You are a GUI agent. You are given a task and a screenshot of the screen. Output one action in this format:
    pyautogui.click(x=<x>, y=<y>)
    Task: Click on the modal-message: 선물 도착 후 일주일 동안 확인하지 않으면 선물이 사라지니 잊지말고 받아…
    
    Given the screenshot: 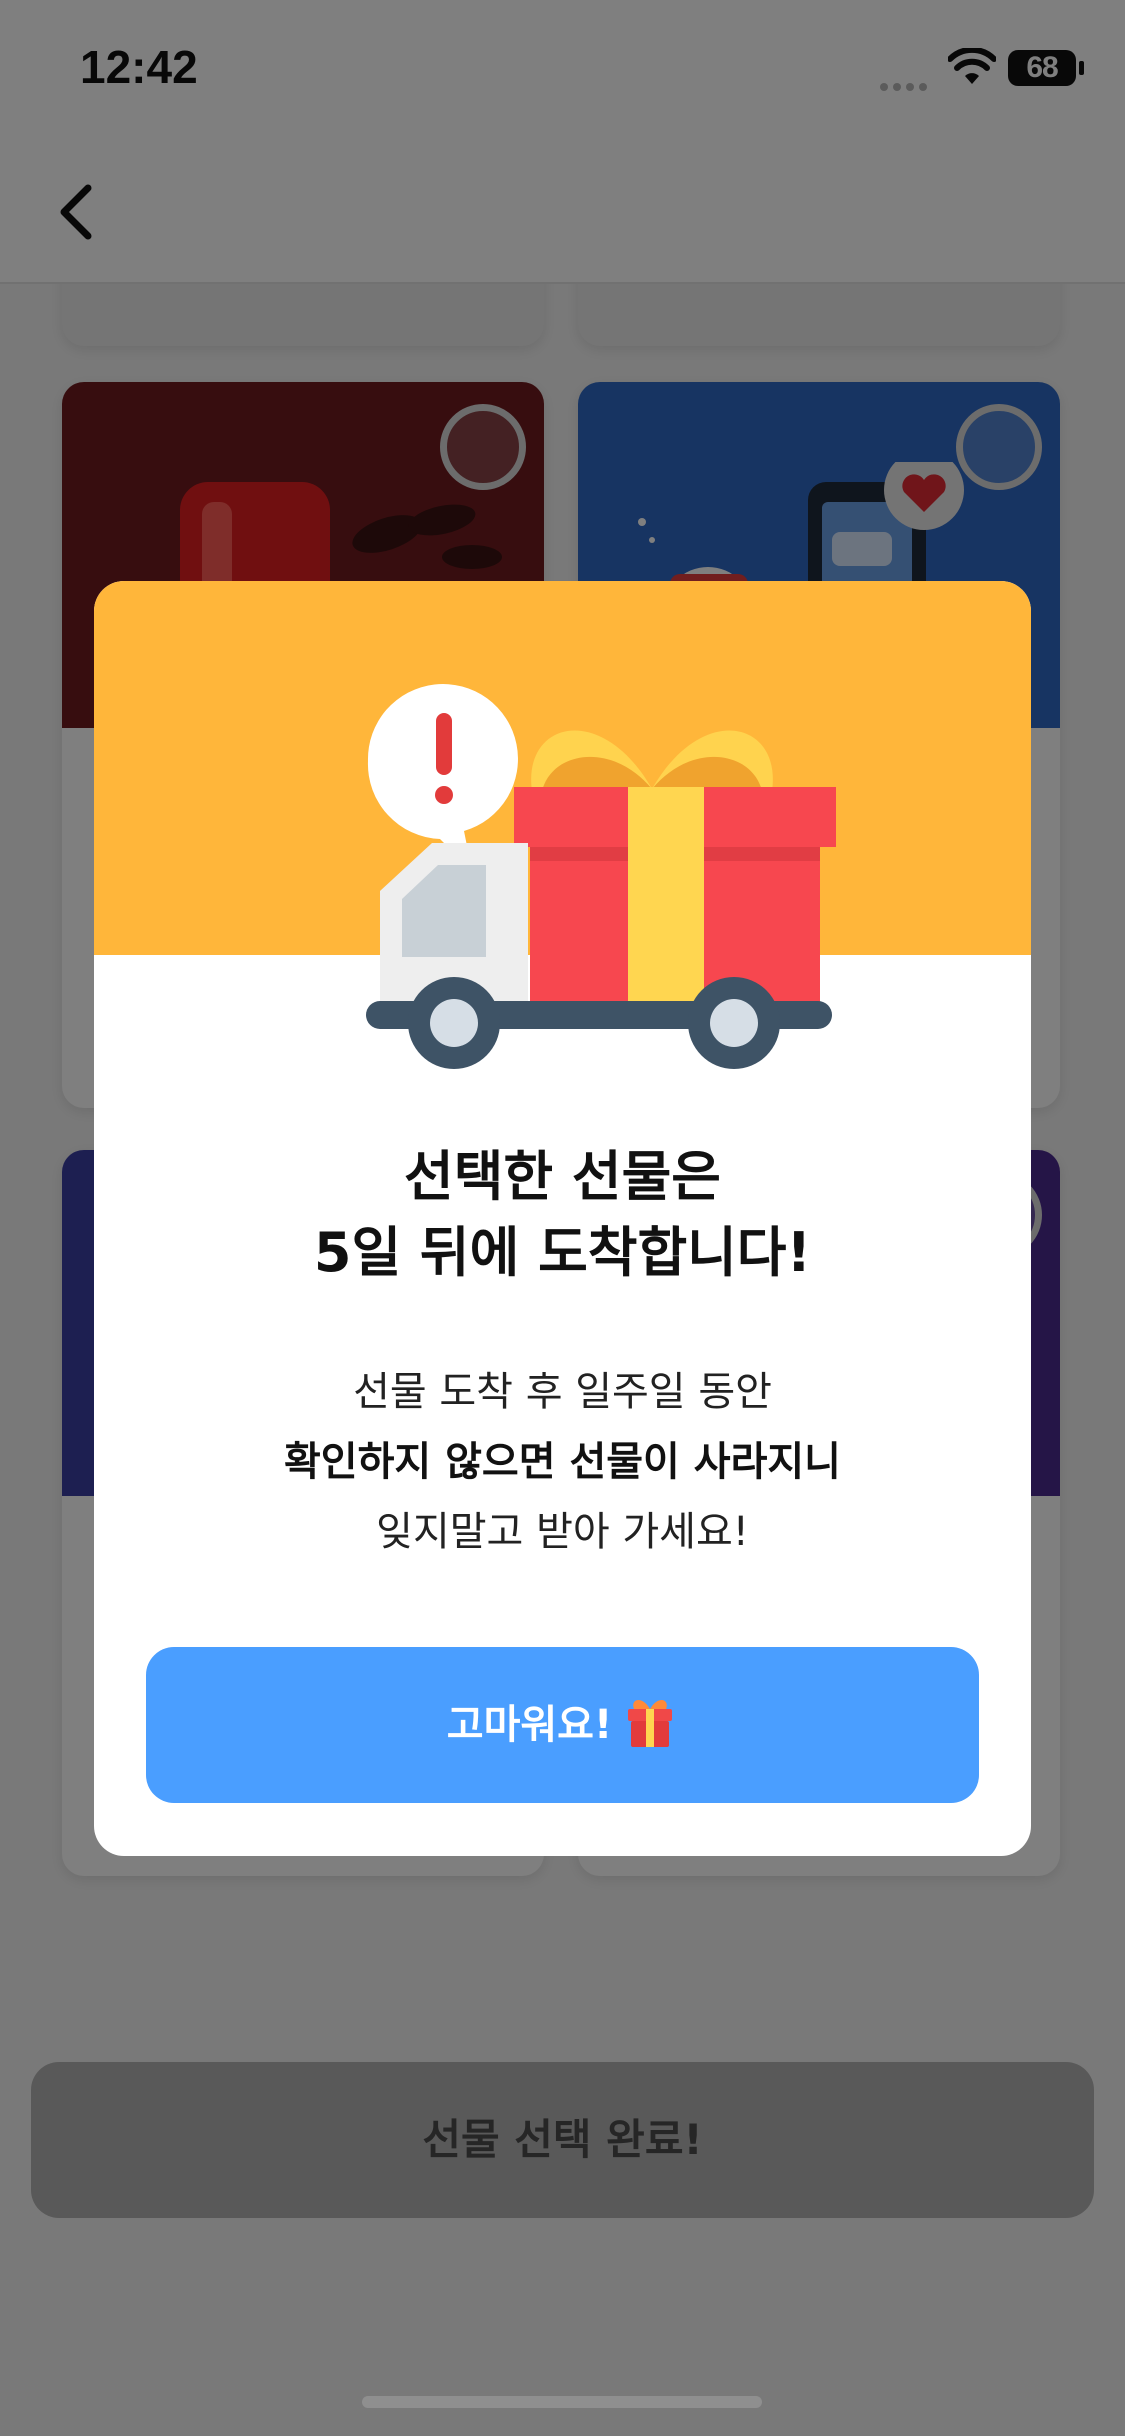 What is the action you would take?
    pyautogui.click(x=562, y=1462)
    